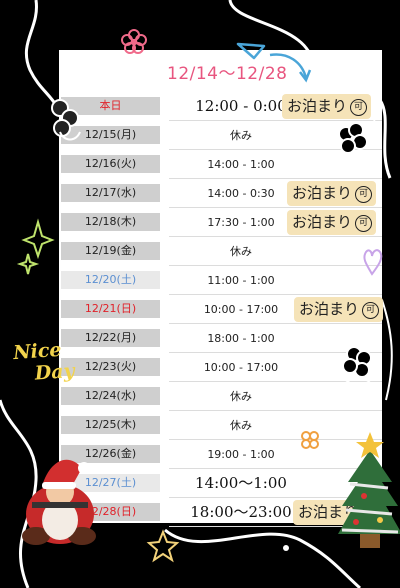 This screenshot has height=588, width=400. Describe the element at coordinates (35, 246) in the screenshot. I see `sparkle-icon` at that location.